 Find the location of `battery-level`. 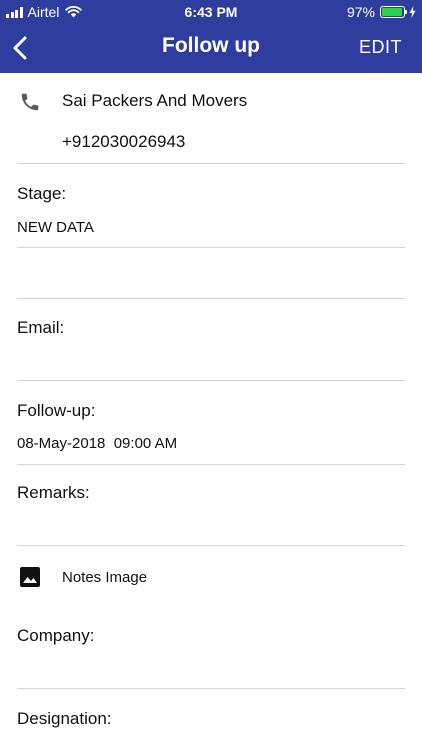

battery-level is located at coordinates (392, 12).